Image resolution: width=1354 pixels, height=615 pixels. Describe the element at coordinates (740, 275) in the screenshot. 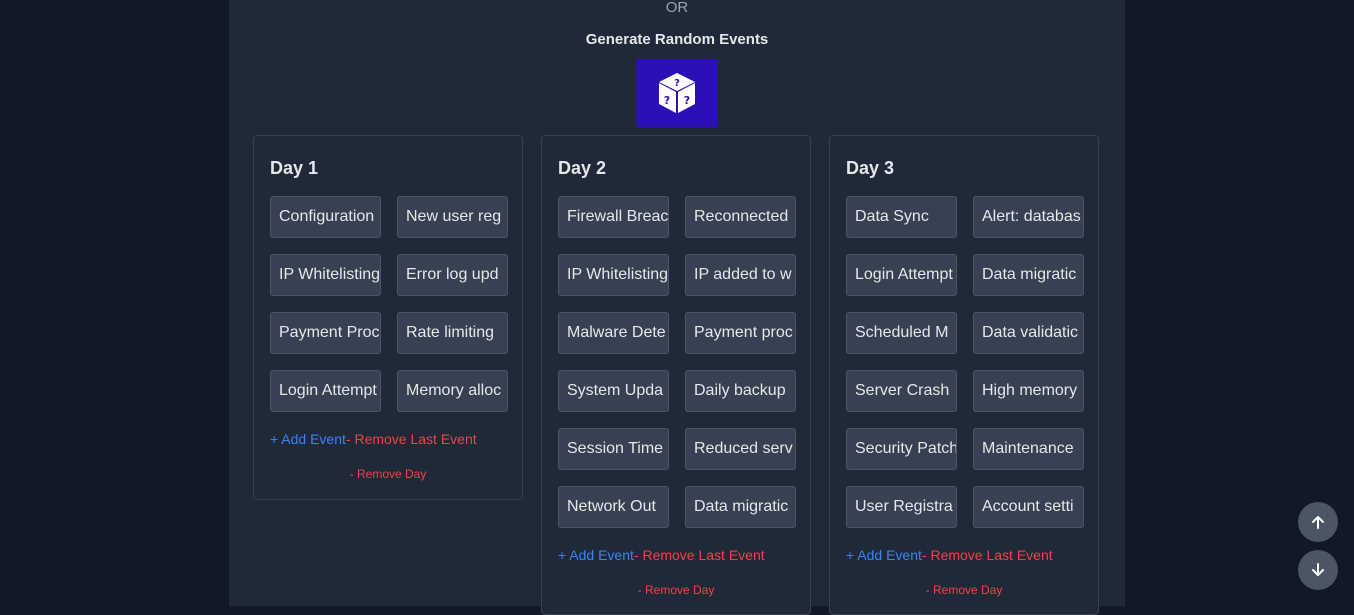

I see `event-item: IP added to w` at that location.